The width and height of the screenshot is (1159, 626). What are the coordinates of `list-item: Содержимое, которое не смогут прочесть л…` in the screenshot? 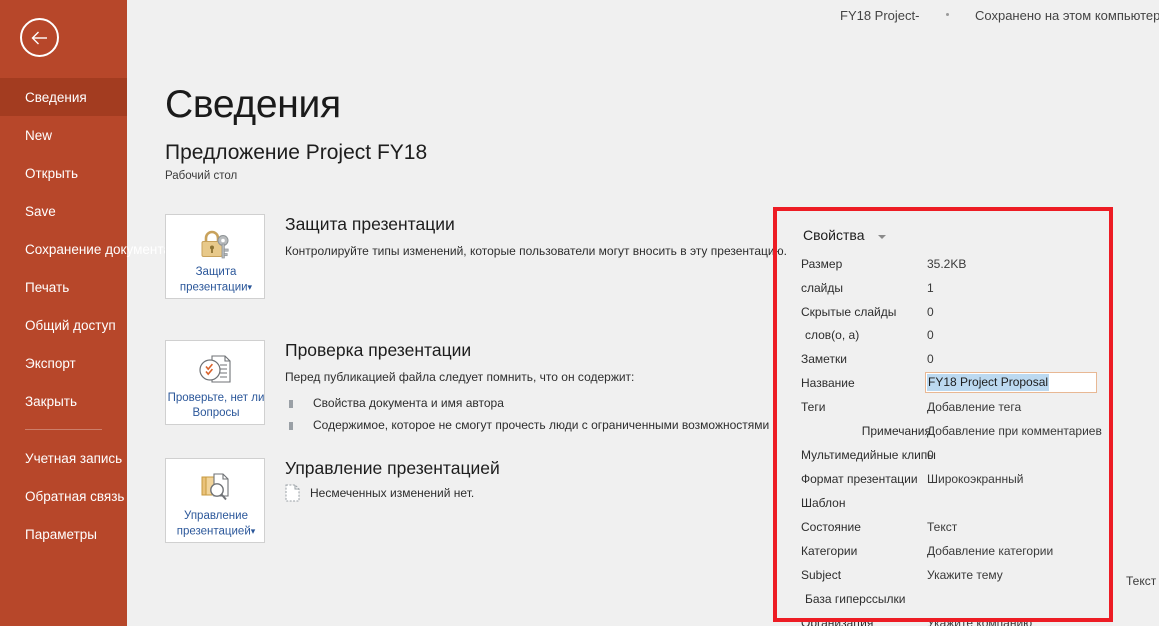 It's located at (527, 425).